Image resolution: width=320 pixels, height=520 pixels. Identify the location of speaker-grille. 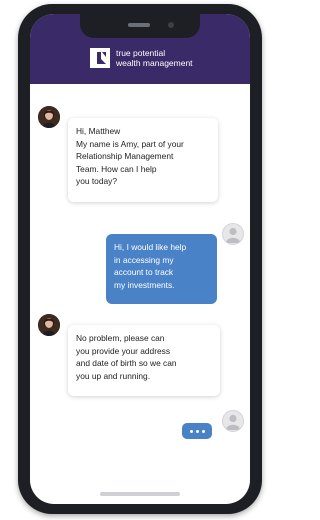
(139, 25).